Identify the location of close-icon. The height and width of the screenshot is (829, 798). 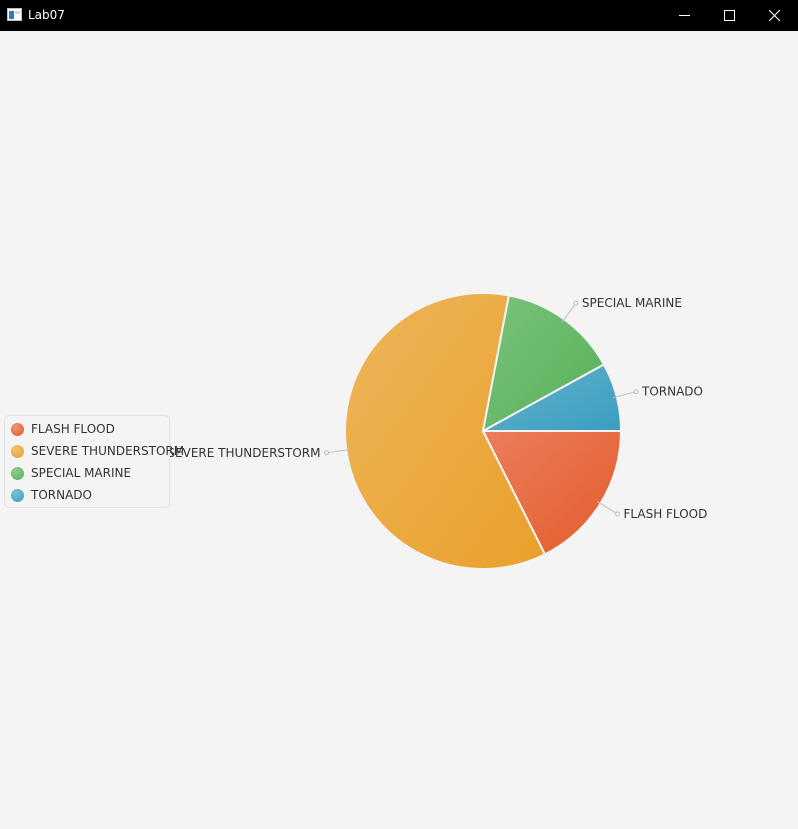
(774, 15).